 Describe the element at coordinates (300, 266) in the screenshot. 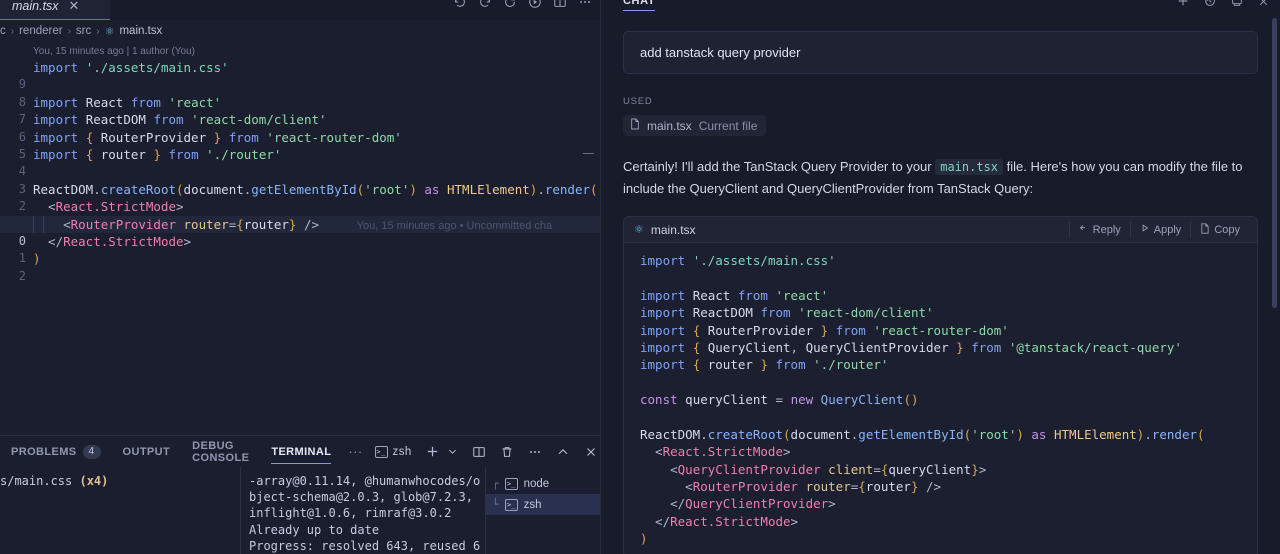

I see `code-line: 2 )` at that location.